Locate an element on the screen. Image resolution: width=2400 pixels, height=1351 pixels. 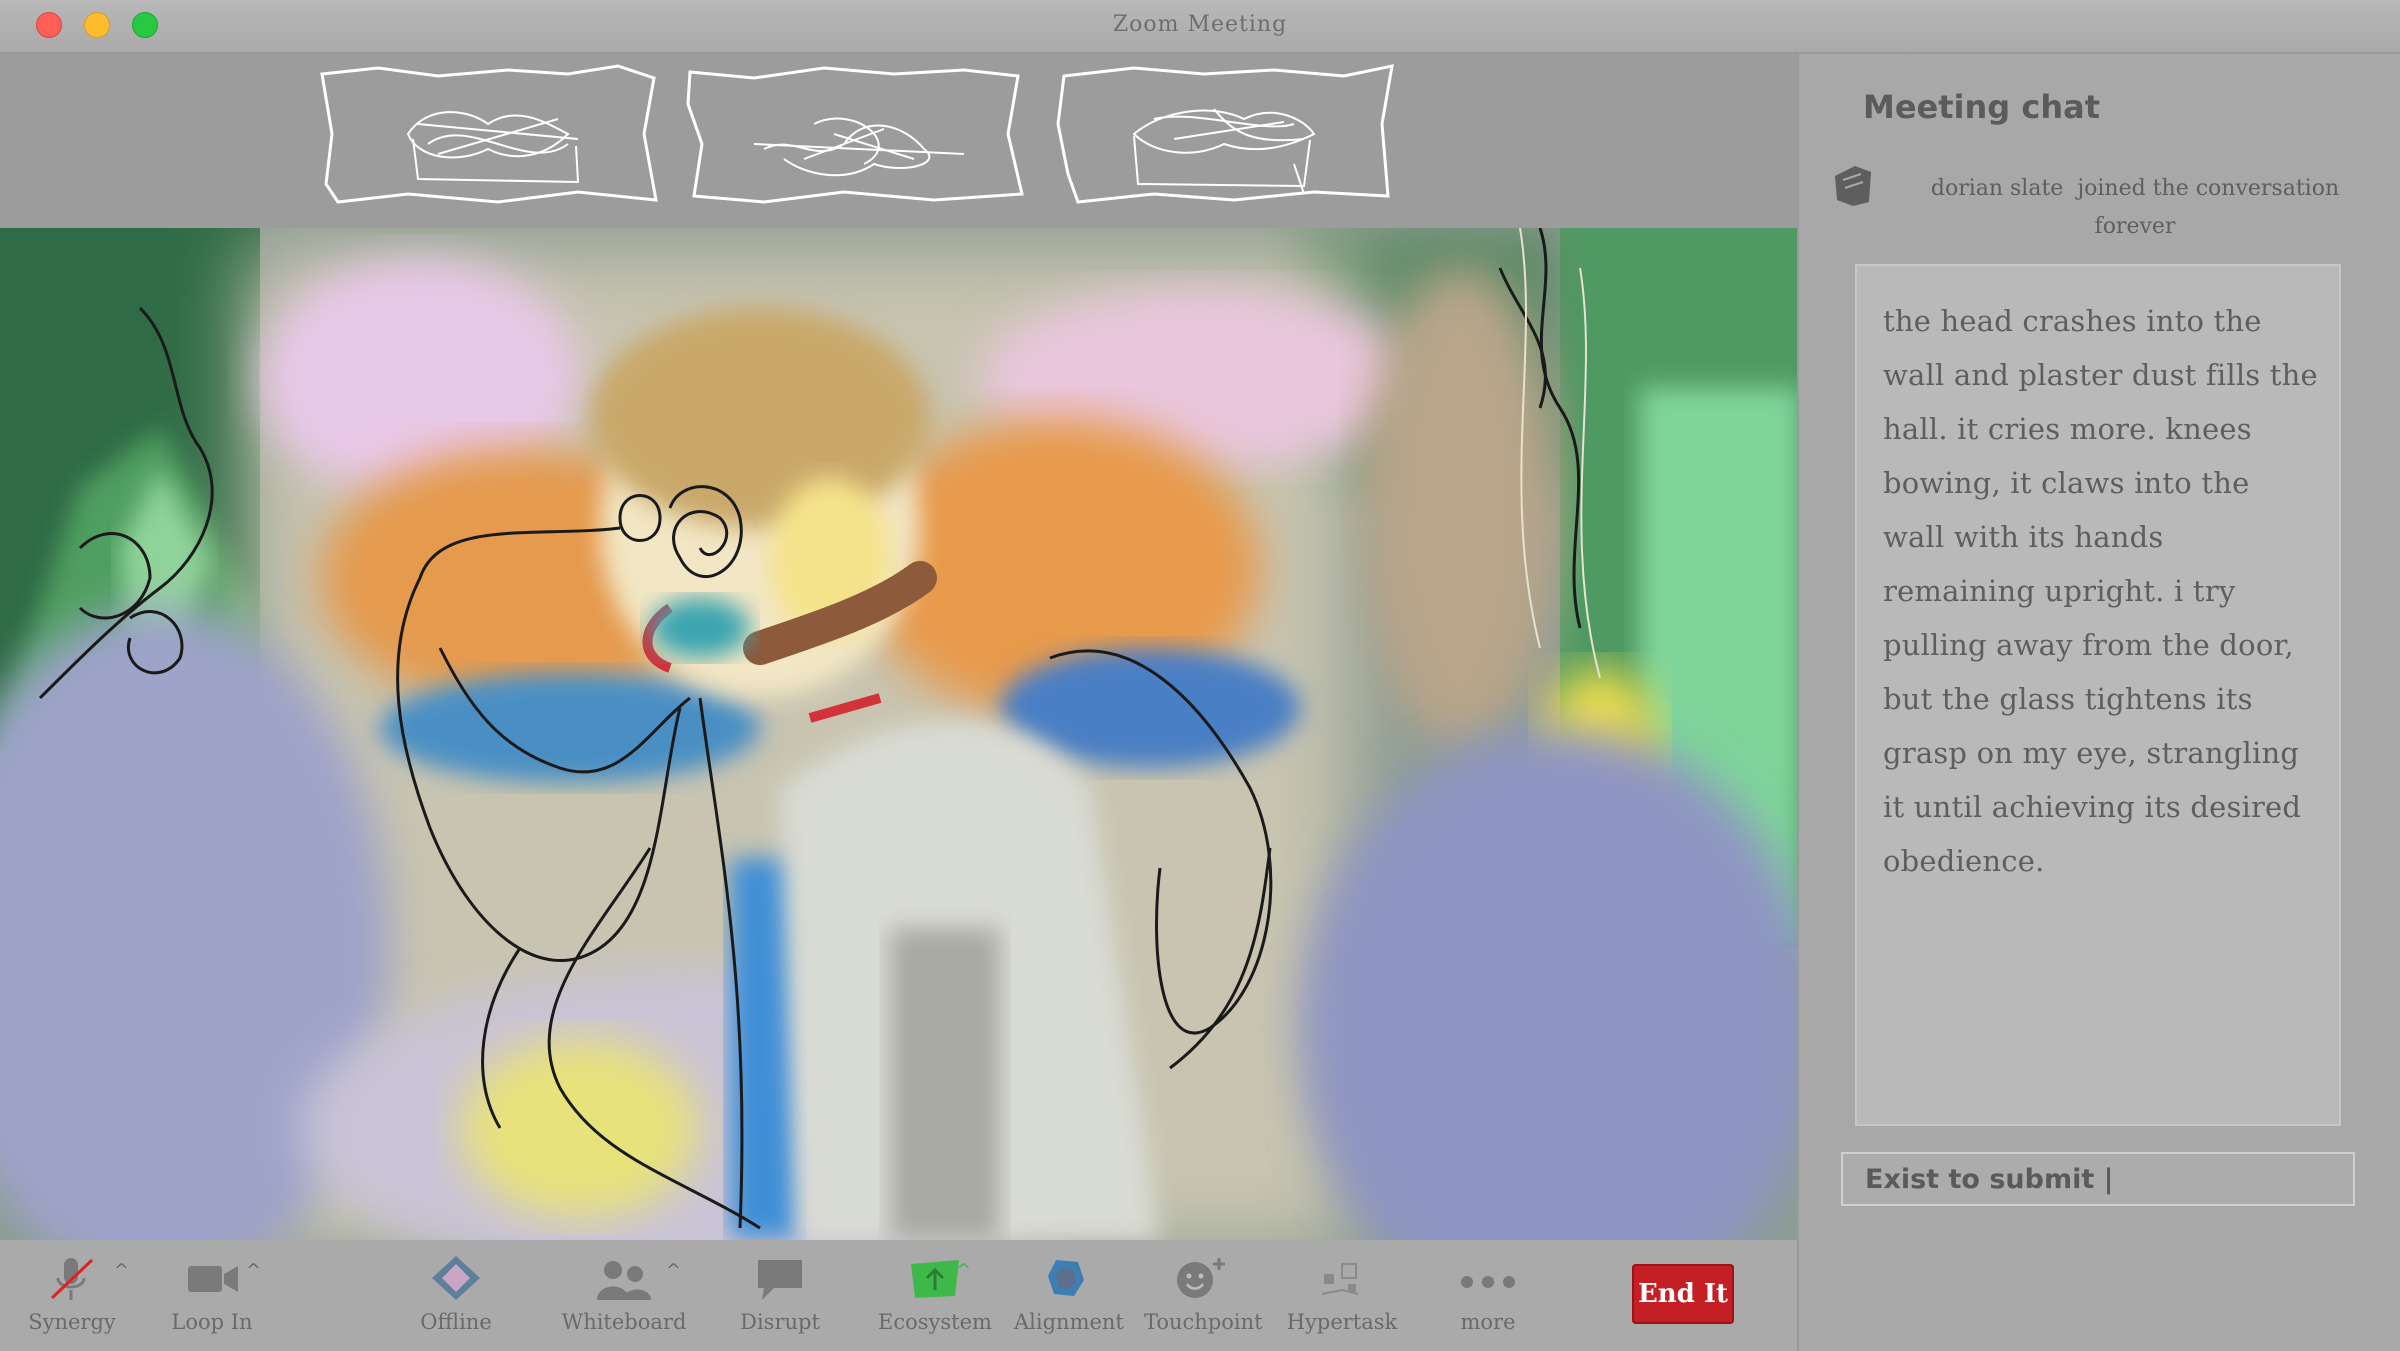
offline-button: Offline is located at coordinates (456, 1299).